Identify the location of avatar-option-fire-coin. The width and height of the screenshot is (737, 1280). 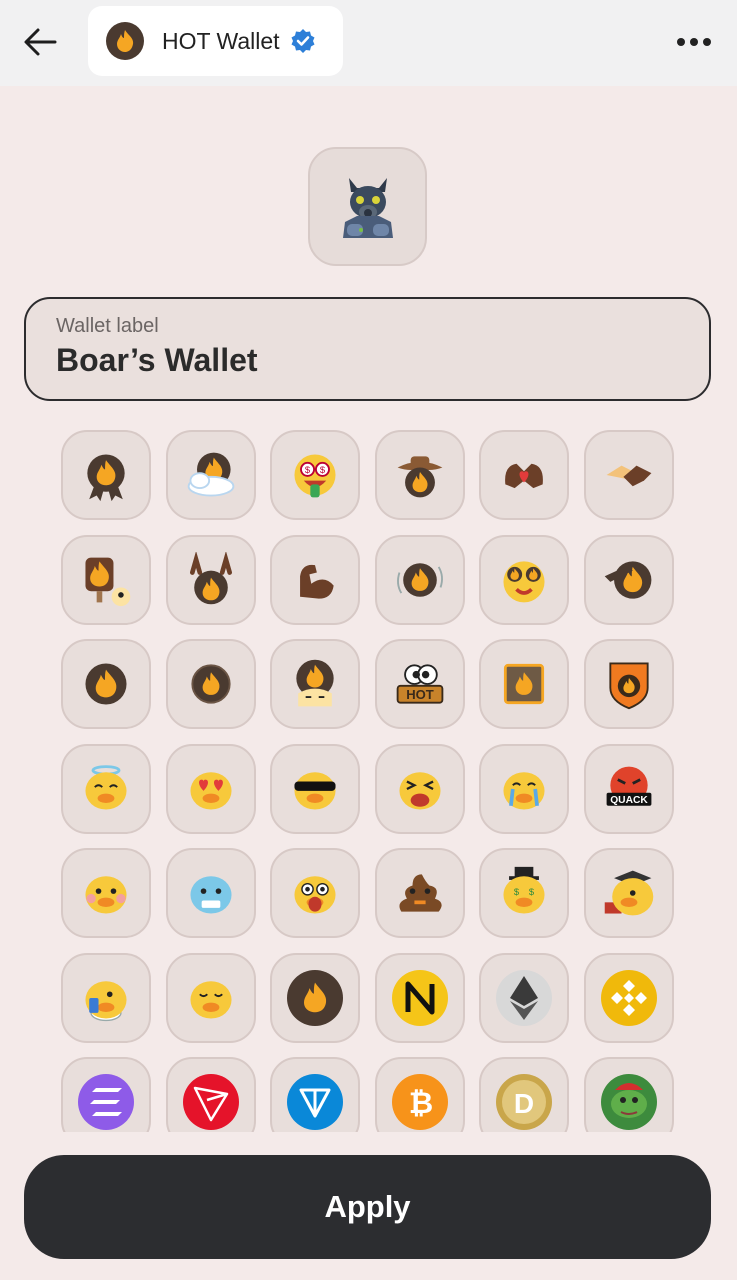
(106, 684).